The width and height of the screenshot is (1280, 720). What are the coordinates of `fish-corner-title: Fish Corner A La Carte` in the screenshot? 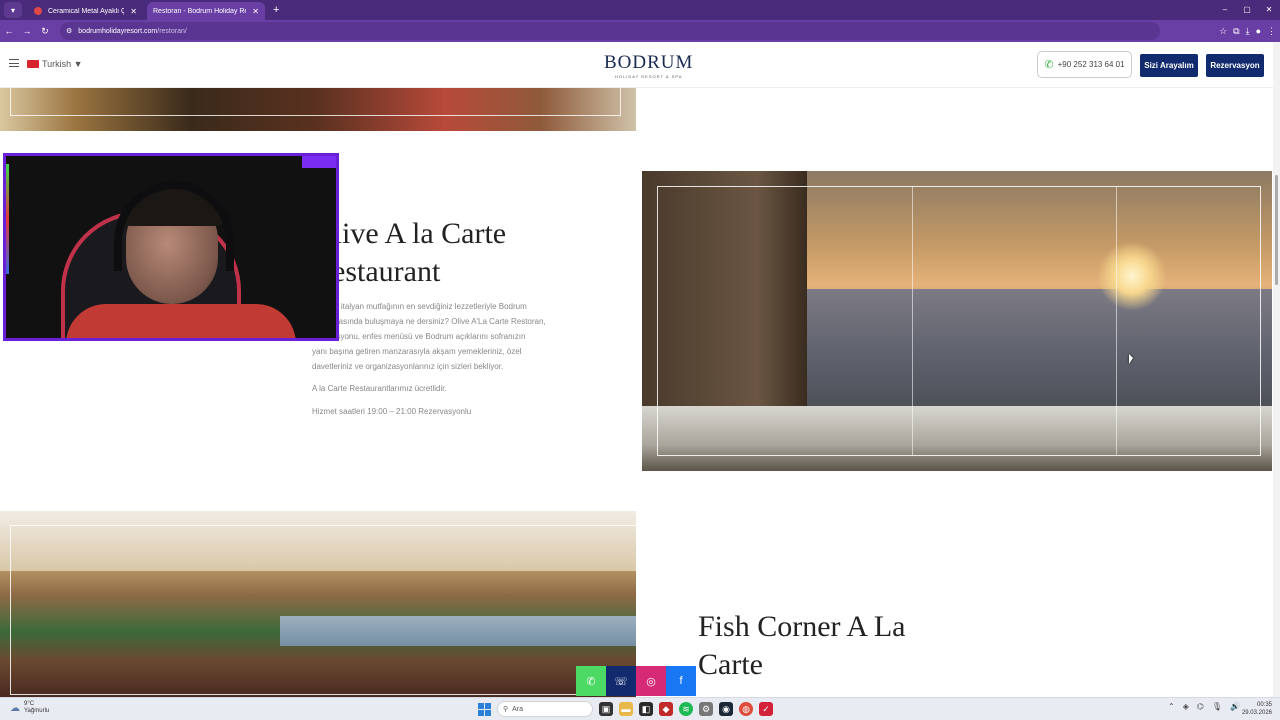 It's located at (802, 646).